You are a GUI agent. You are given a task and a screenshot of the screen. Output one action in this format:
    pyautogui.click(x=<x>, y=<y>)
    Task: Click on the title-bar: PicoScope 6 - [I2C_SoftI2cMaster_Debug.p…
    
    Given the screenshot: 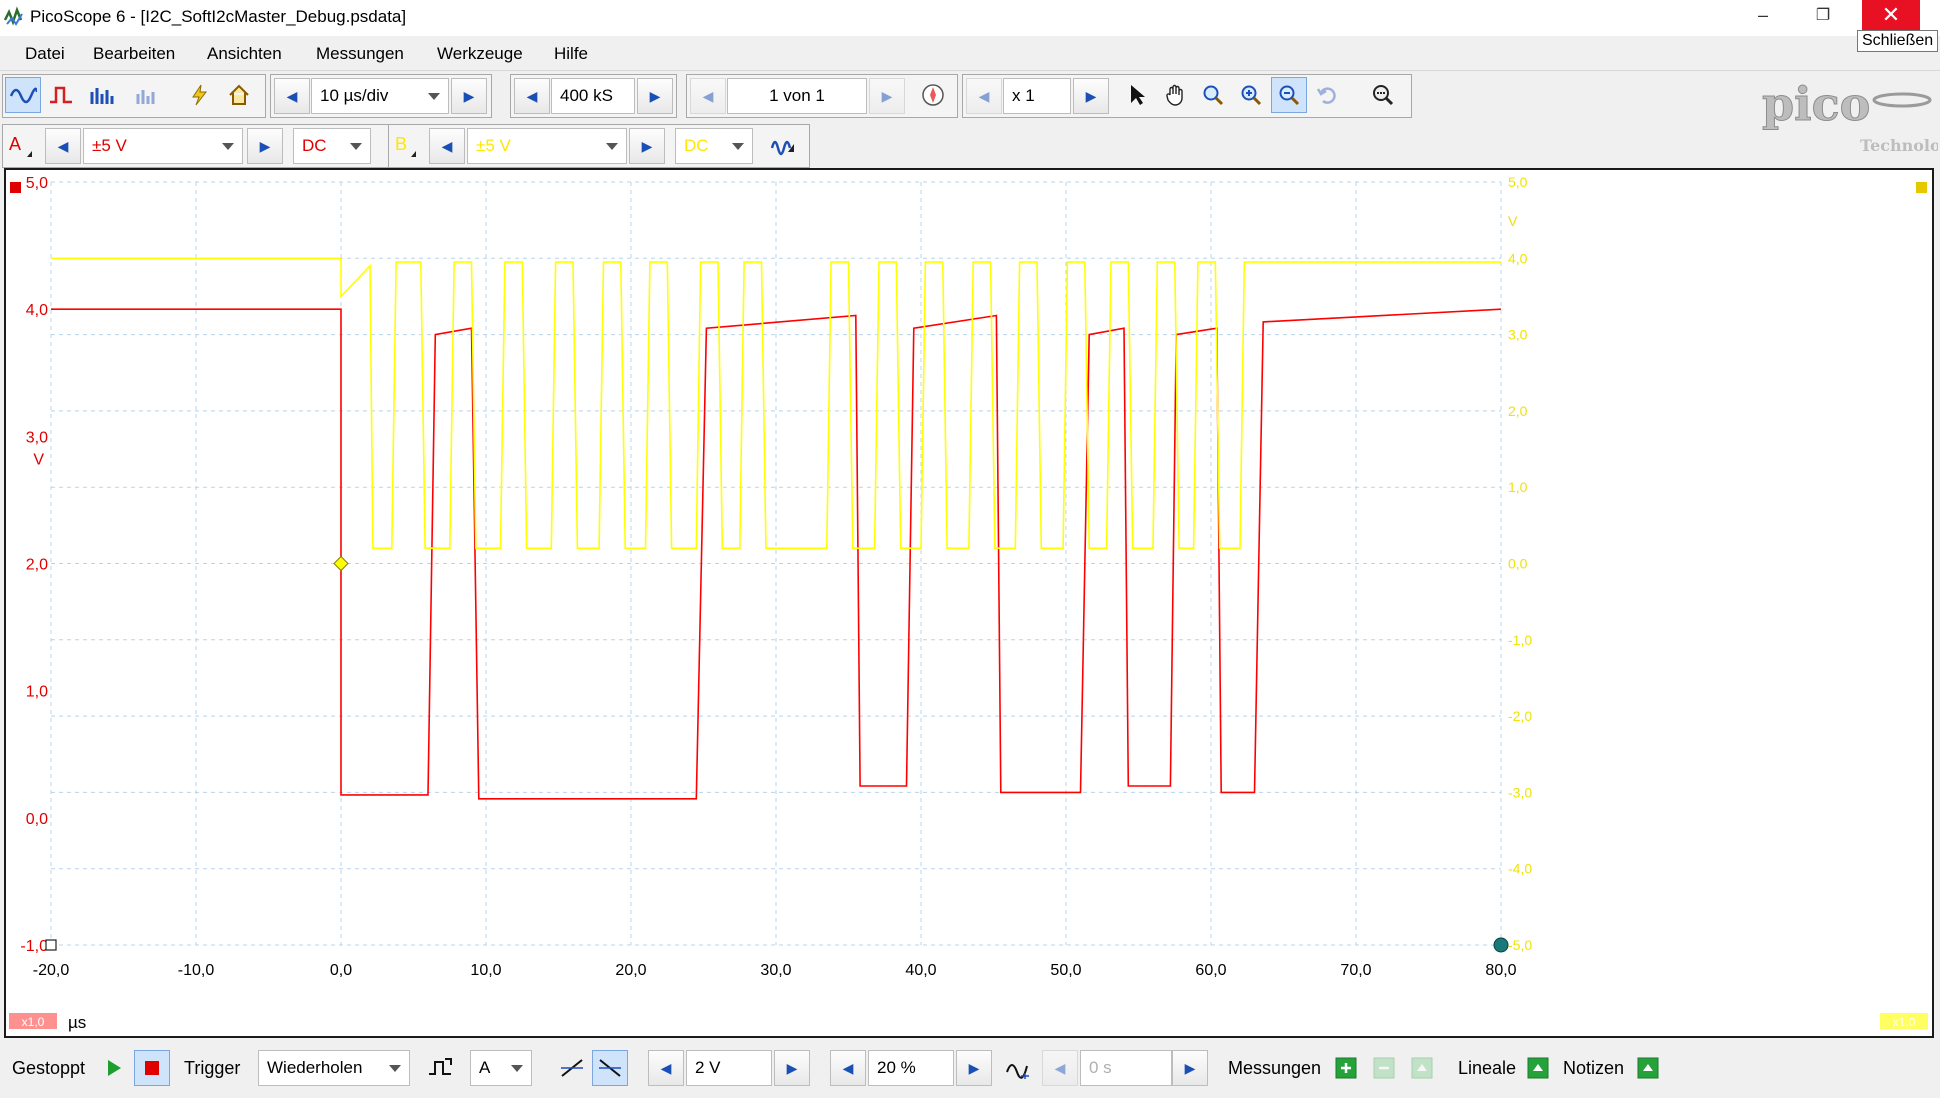 What is the action you would take?
    pyautogui.click(x=970, y=18)
    